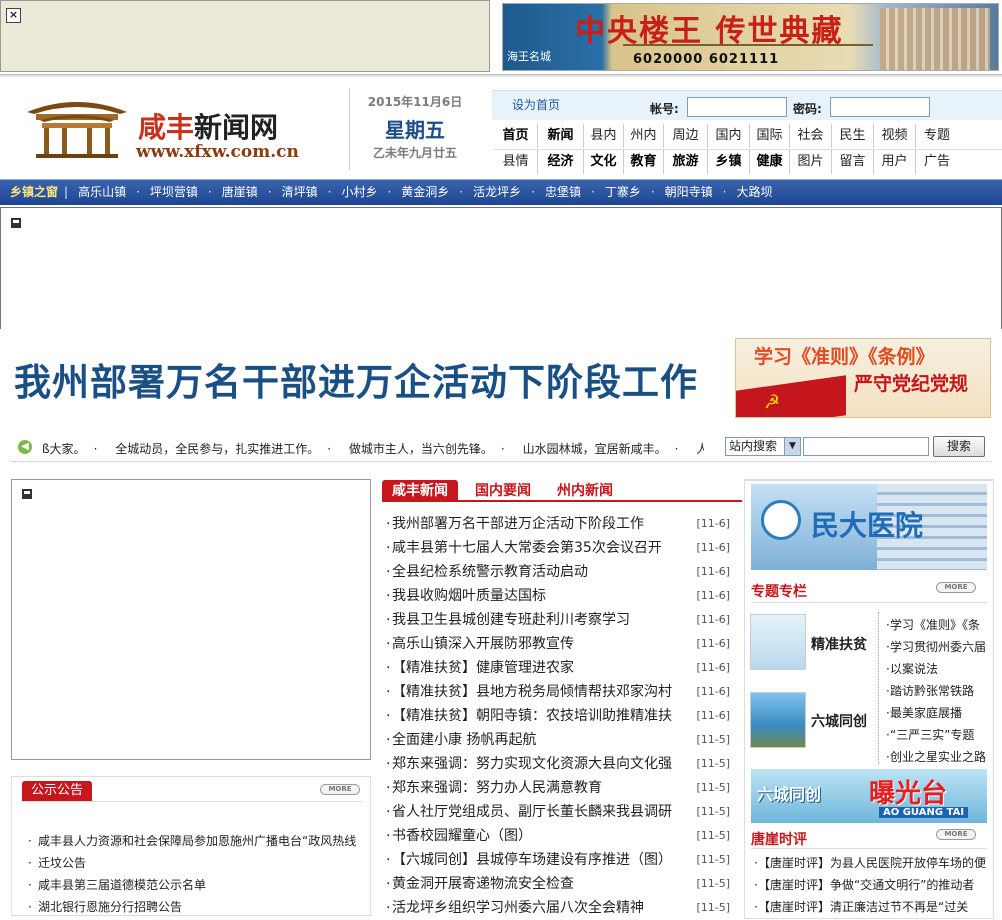 The image size is (1002, 920). I want to click on nav-livelihood: 民生, so click(853, 136).